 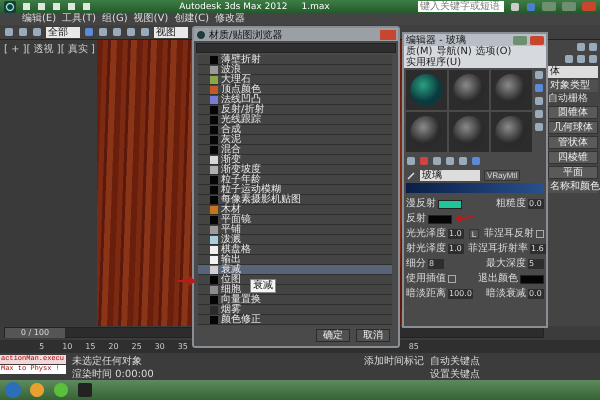 I want to click on map-list-item: 粒子运动模糊, so click(x=295, y=190).